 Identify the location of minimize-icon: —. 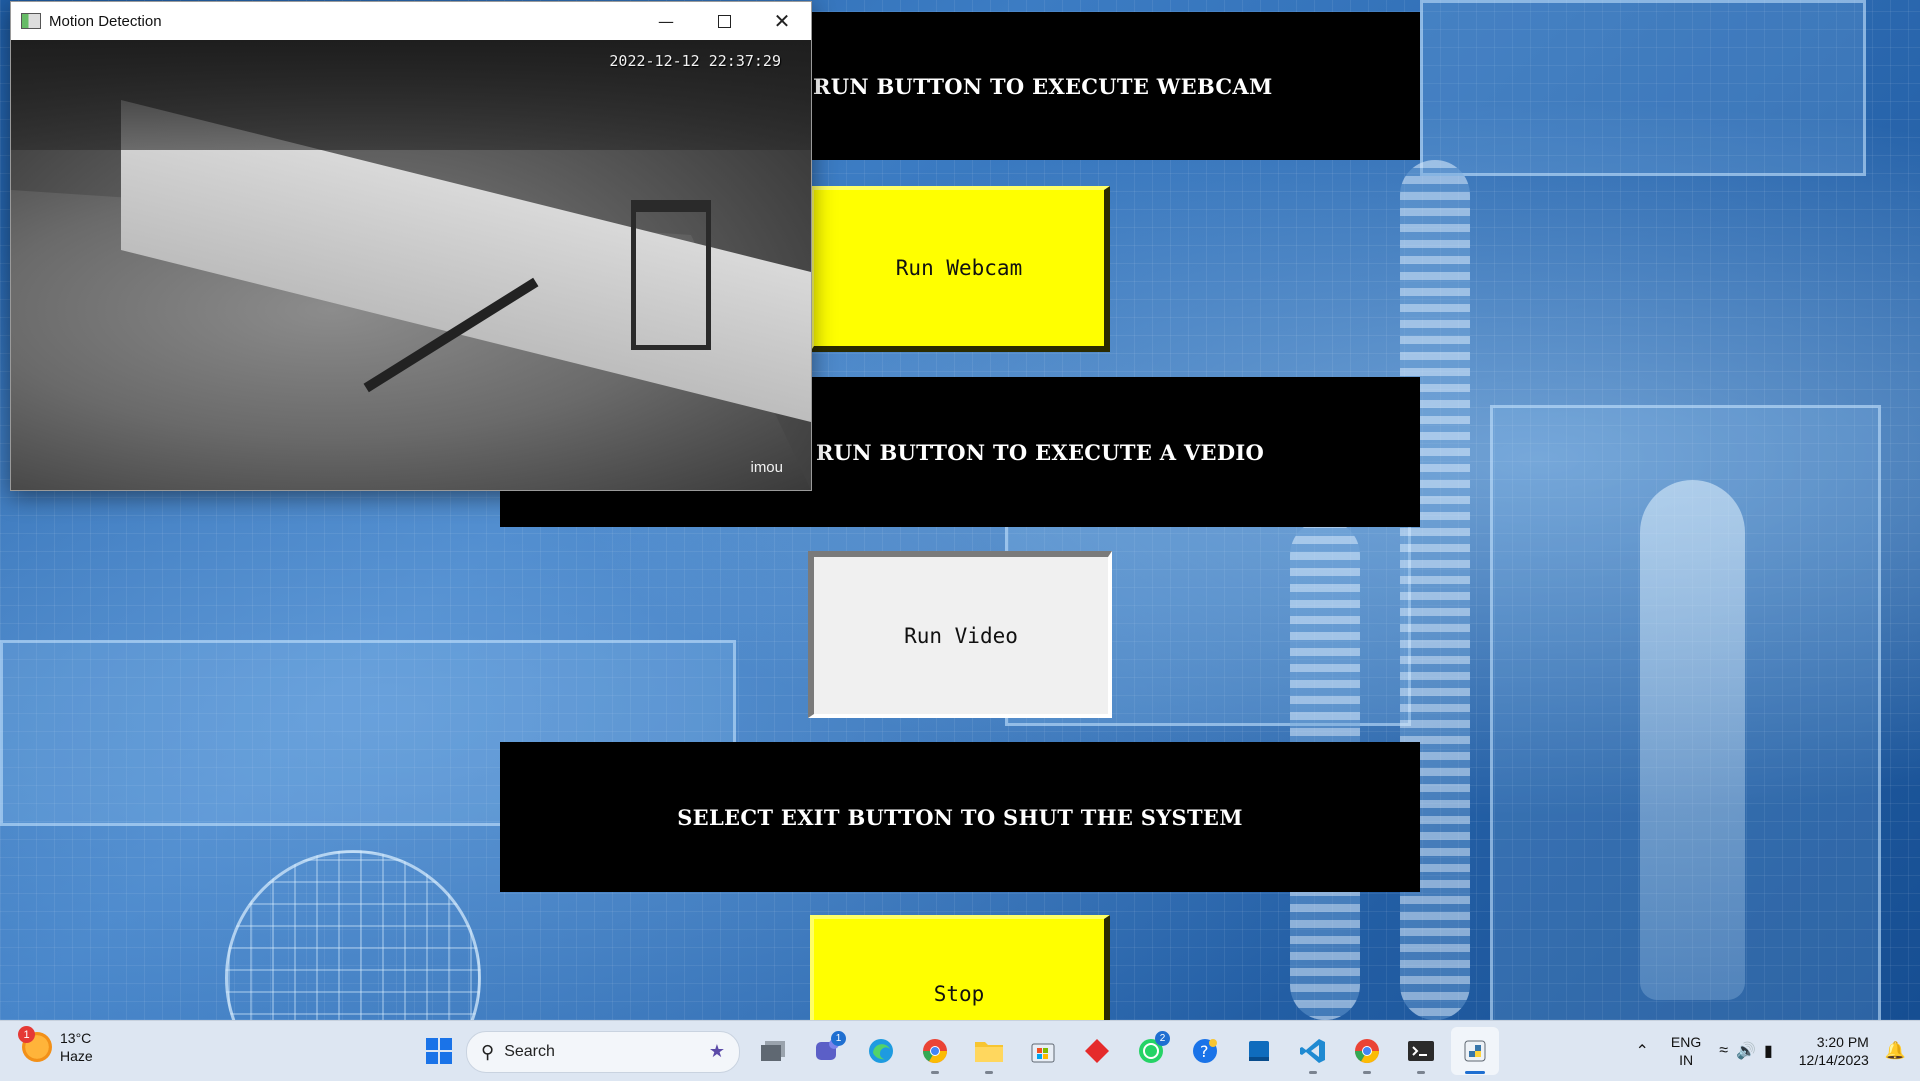
(666, 21).